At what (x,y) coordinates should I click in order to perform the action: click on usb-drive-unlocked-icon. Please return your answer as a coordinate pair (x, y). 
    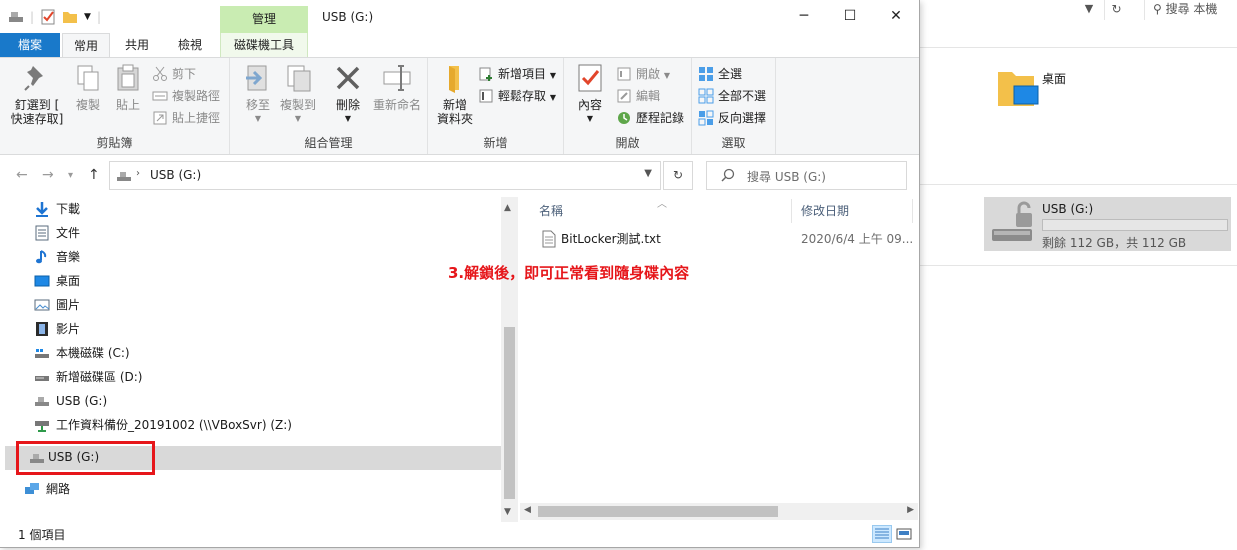
    Looking at the image, I should click on (1012, 221).